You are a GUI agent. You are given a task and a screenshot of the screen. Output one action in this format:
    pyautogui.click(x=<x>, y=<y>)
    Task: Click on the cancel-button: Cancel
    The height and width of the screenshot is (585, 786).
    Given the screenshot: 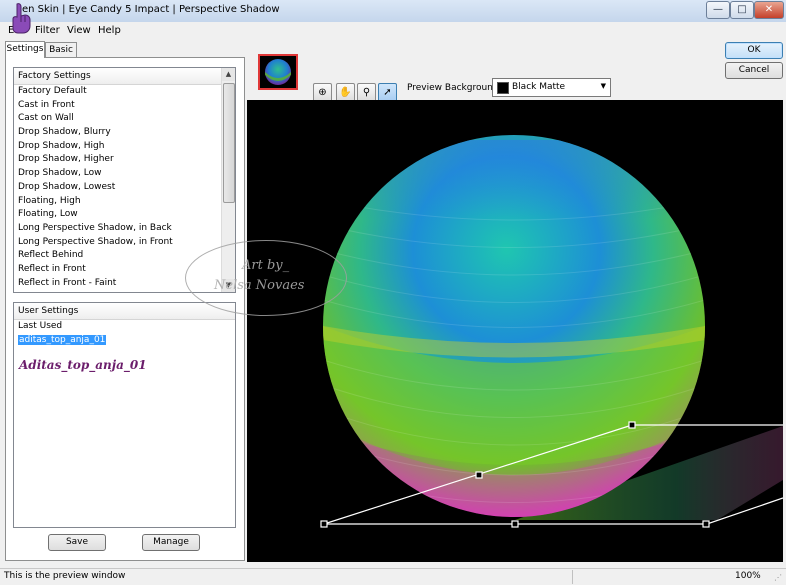 What is the action you would take?
    pyautogui.click(x=754, y=70)
    